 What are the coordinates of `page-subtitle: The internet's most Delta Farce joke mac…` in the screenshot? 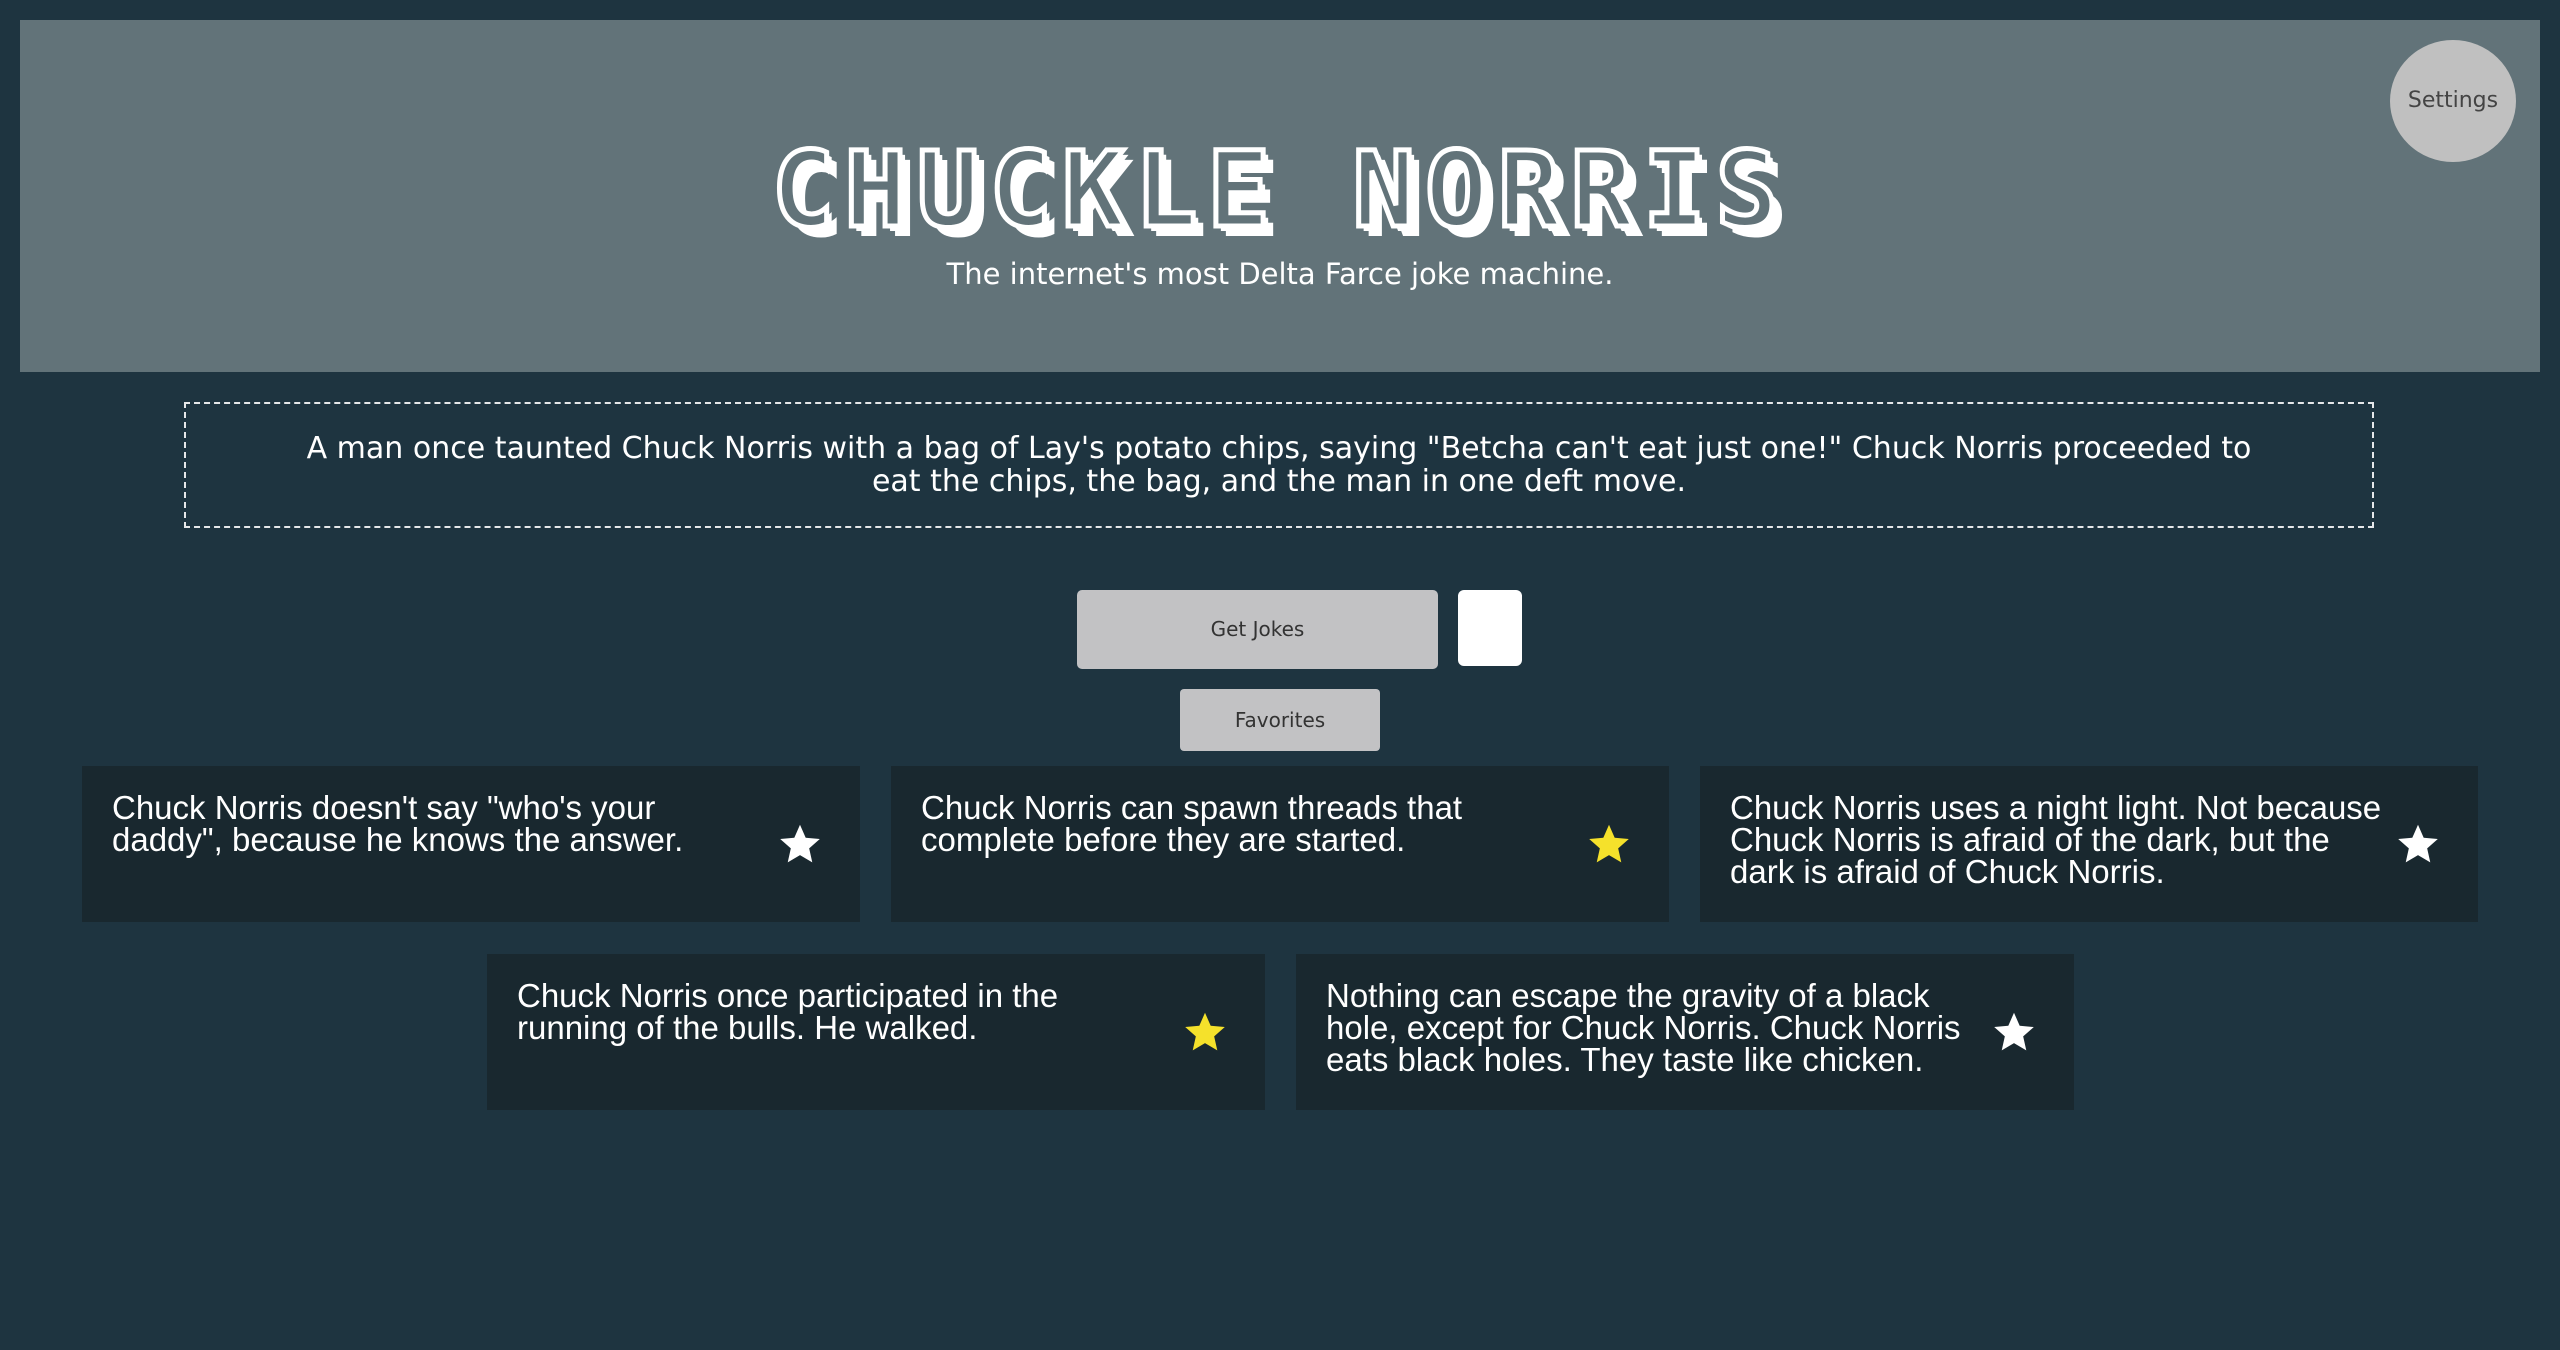 It's located at (1280, 274).